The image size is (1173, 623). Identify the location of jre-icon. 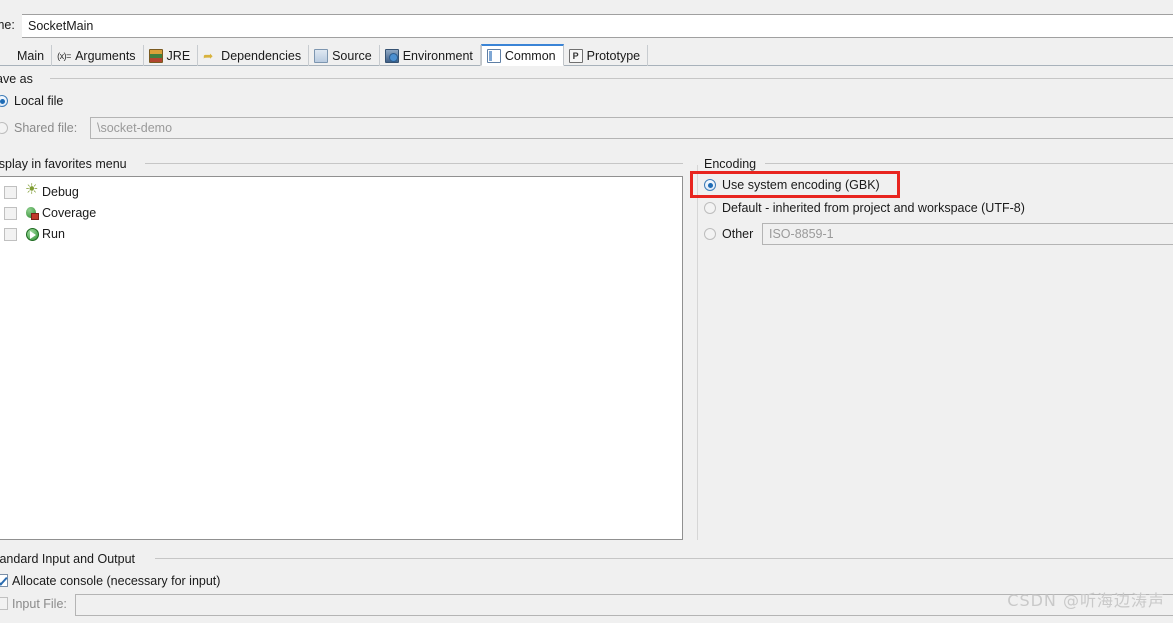
(155, 55).